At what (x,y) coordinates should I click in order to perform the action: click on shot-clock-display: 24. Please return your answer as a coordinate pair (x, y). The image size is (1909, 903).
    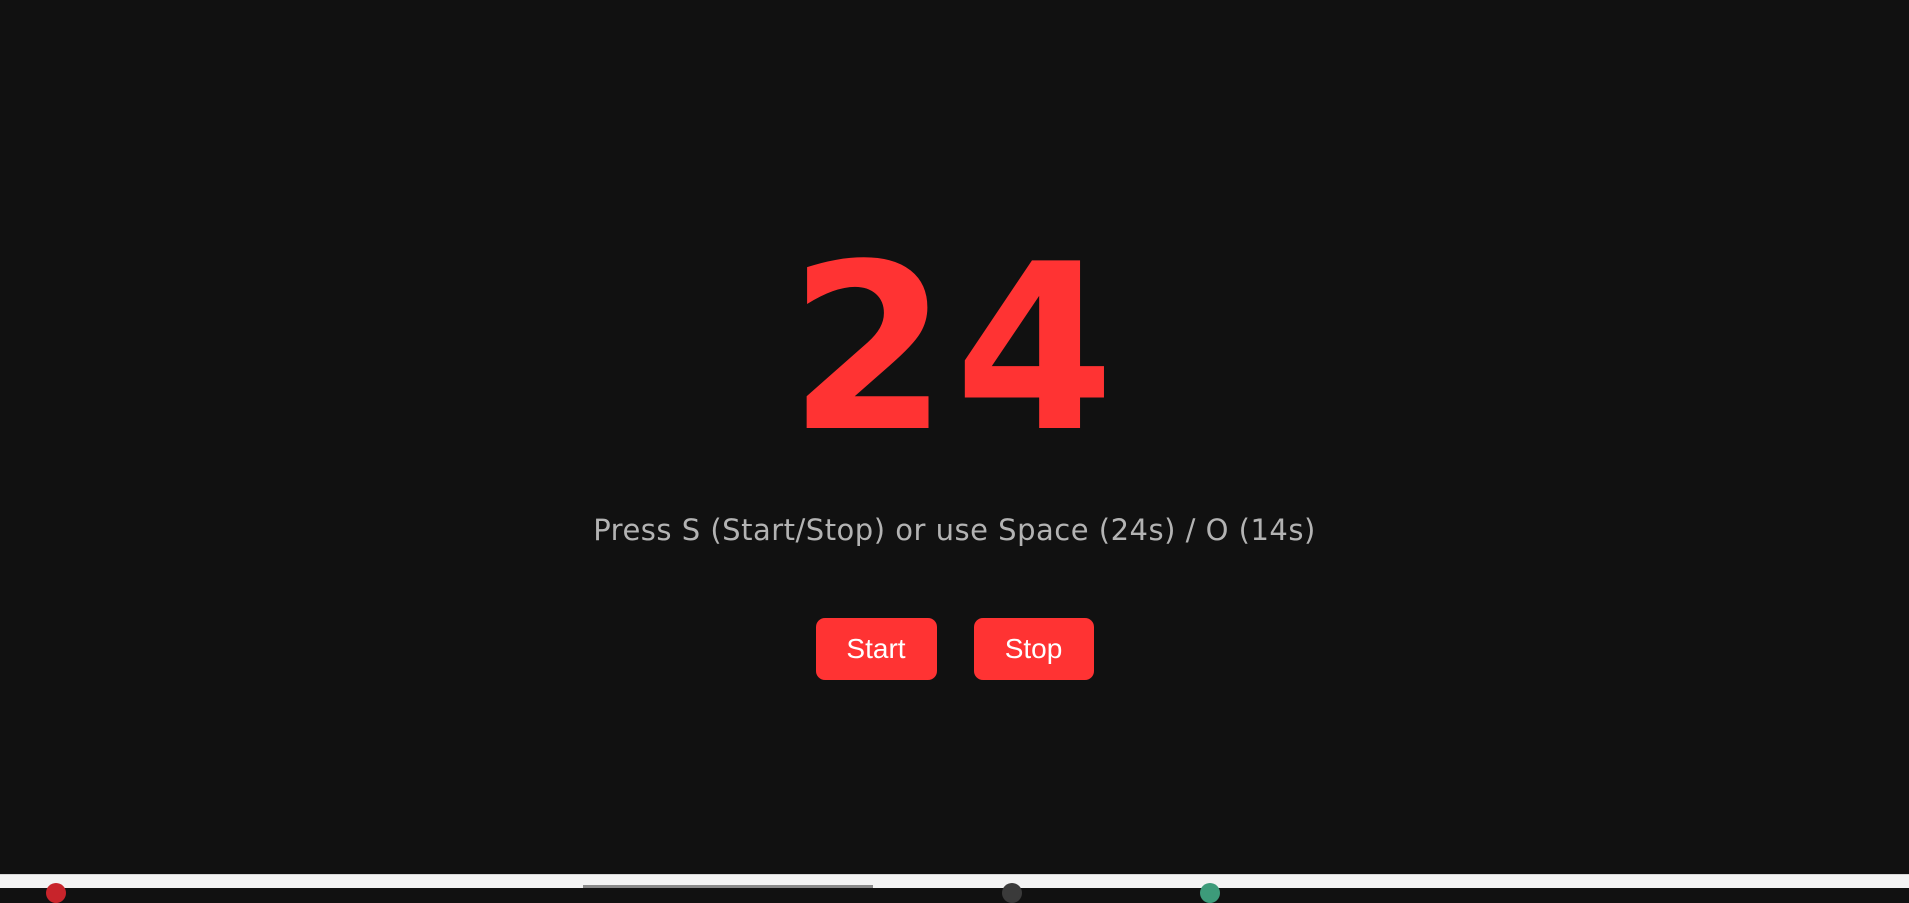
    Looking at the image, I should click on (954, 349).